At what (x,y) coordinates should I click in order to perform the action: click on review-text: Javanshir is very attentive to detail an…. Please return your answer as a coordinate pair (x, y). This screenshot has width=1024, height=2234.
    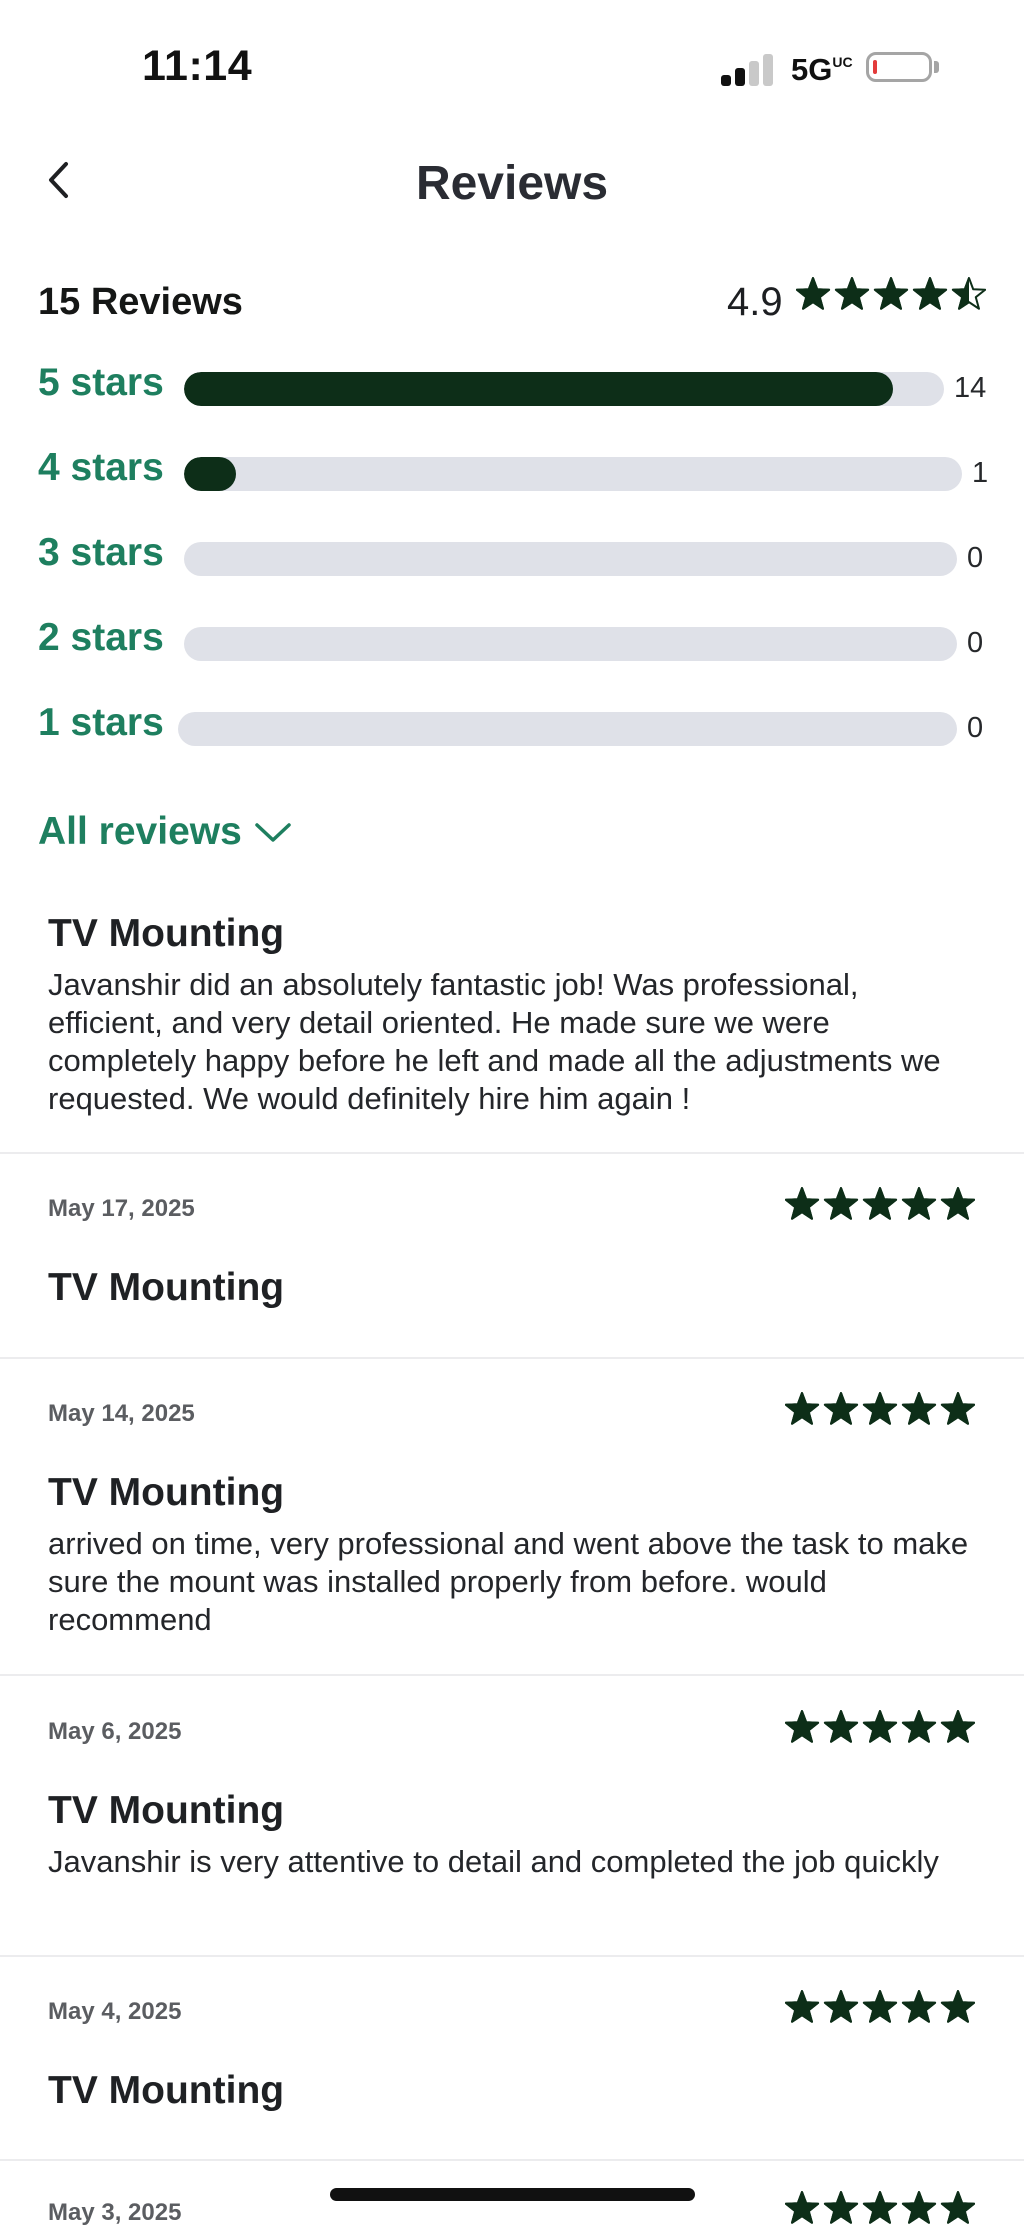
    Looking at the image, I should click on (493, 1861).